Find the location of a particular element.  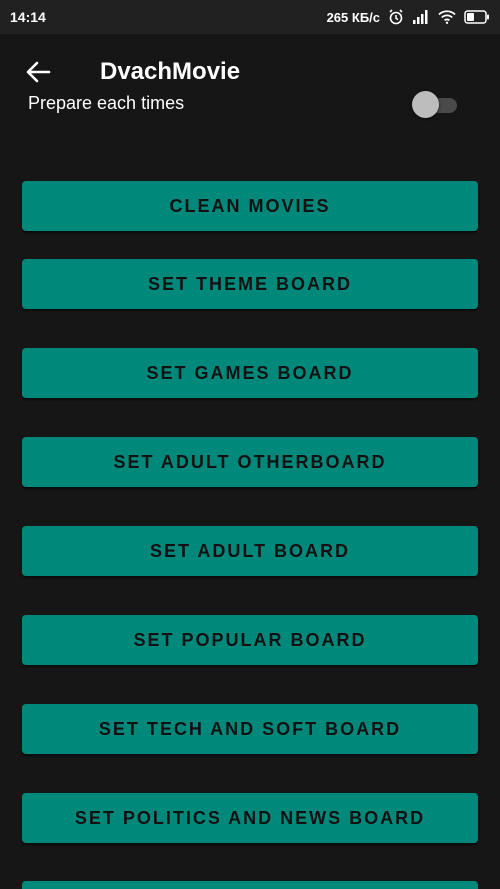

signal-icon is located at coordinates (421, 17).